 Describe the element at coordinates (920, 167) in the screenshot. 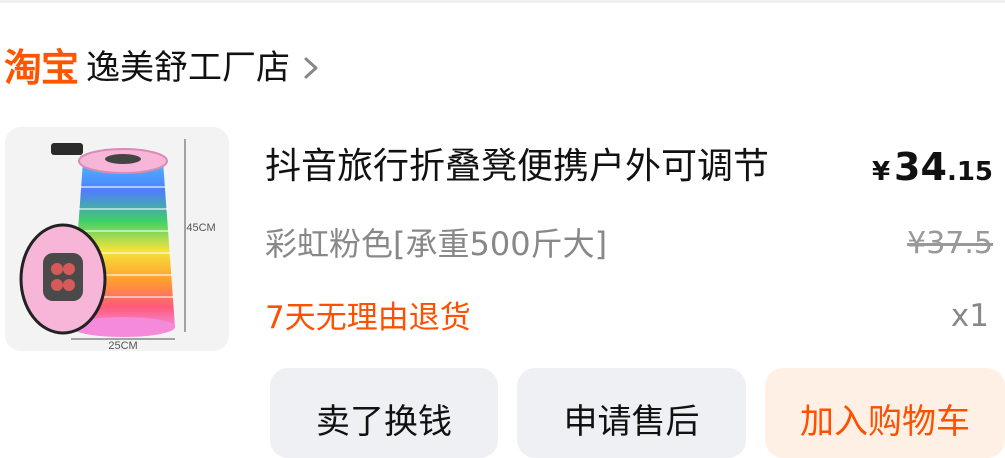

I see `price-integer: 34` at that location.